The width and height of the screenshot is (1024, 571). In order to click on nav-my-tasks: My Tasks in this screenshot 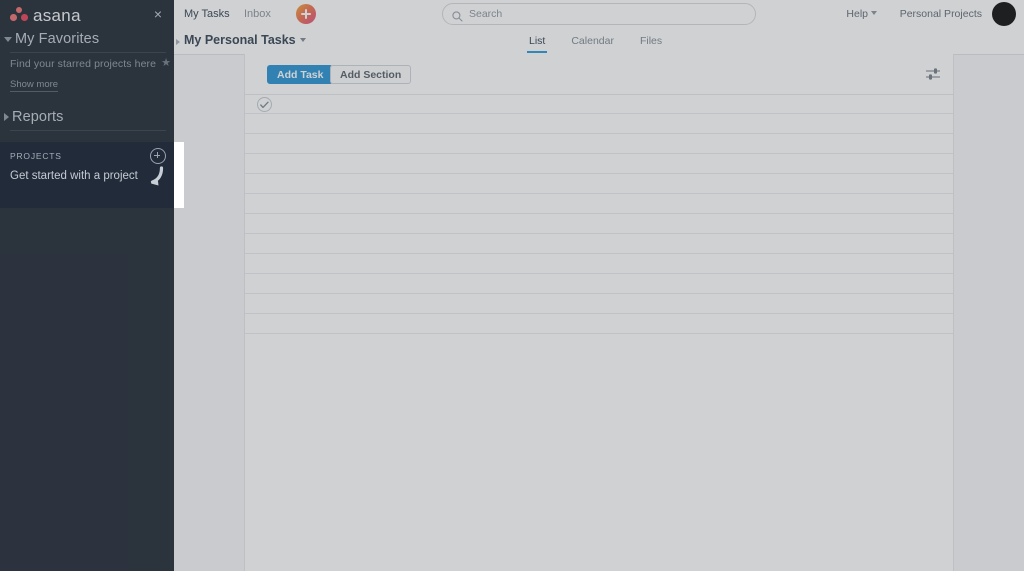, I will do `click(207, 14)`.